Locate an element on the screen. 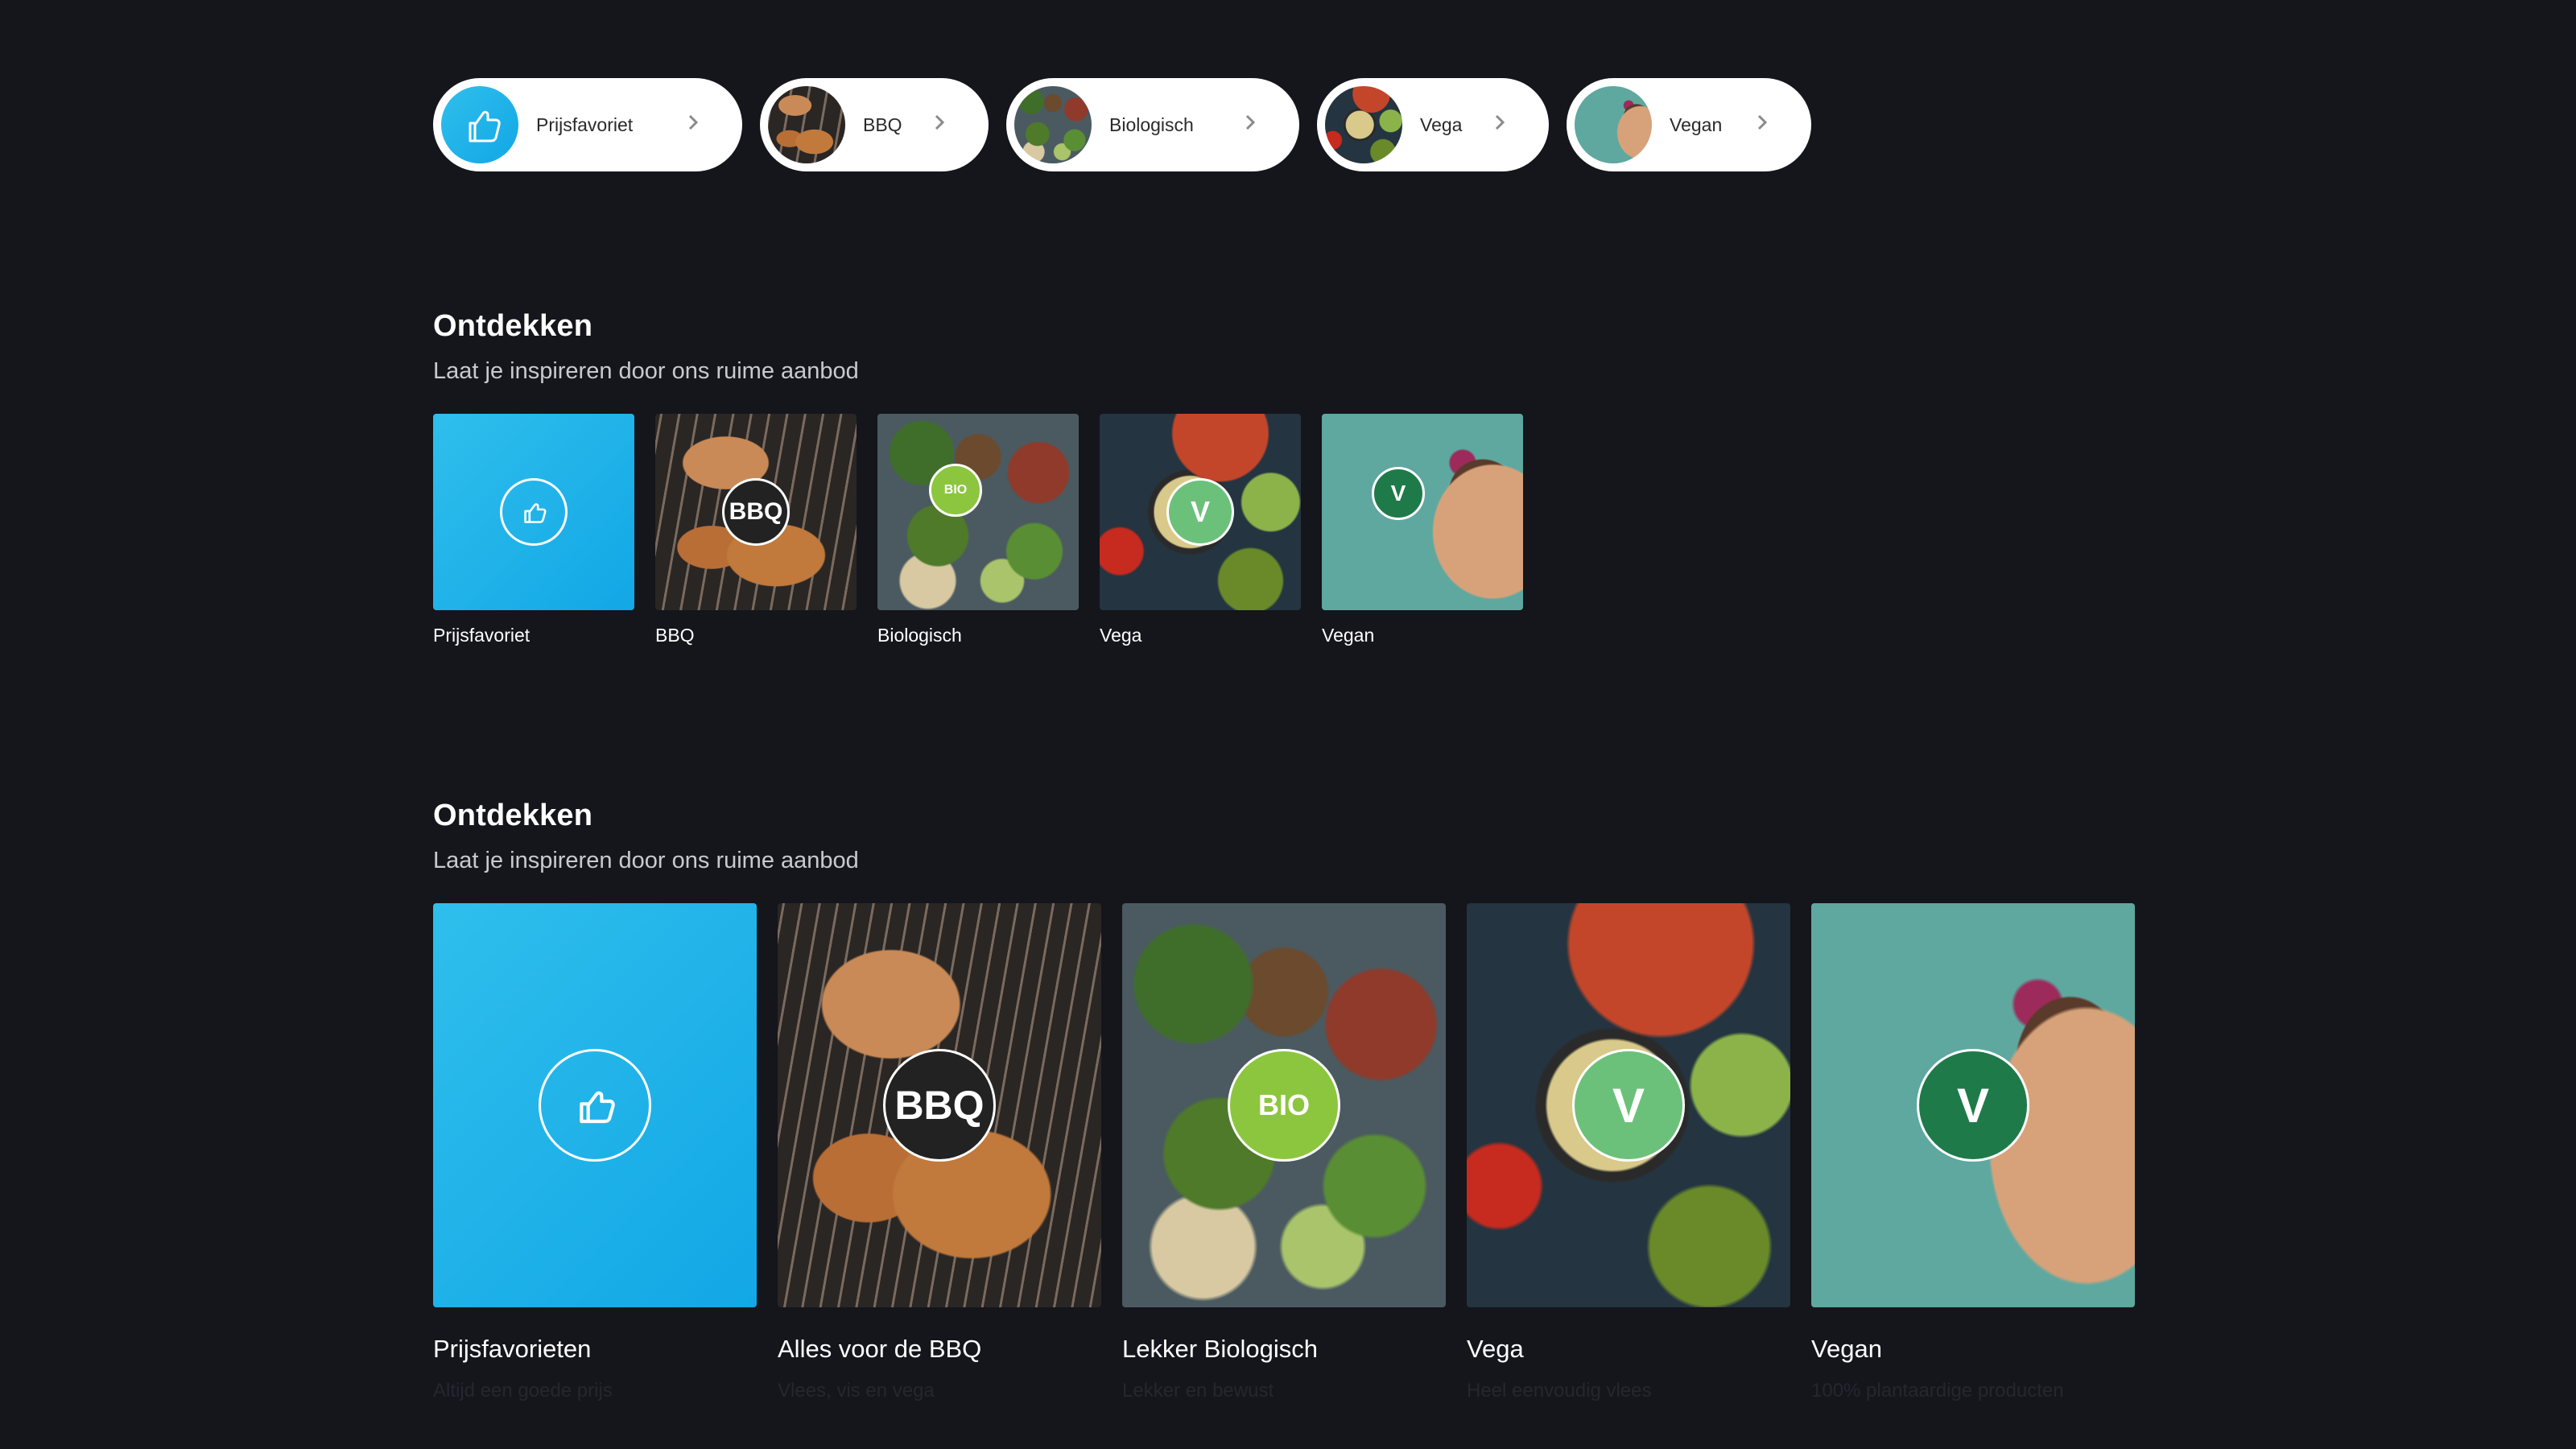 The height and width of the screenshot is (1449, 2576). card-caption: BBQ is located at coordinates (675, 635).